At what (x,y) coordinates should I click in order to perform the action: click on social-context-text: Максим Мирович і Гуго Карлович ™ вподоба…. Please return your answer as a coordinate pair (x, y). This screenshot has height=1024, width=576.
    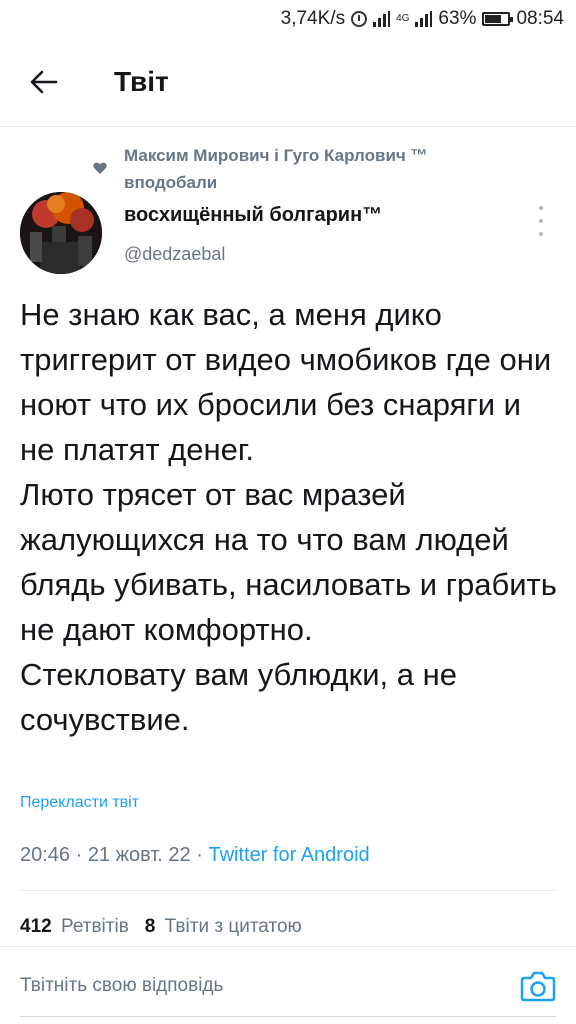
    Looking at the image, I should click on (304, 169).